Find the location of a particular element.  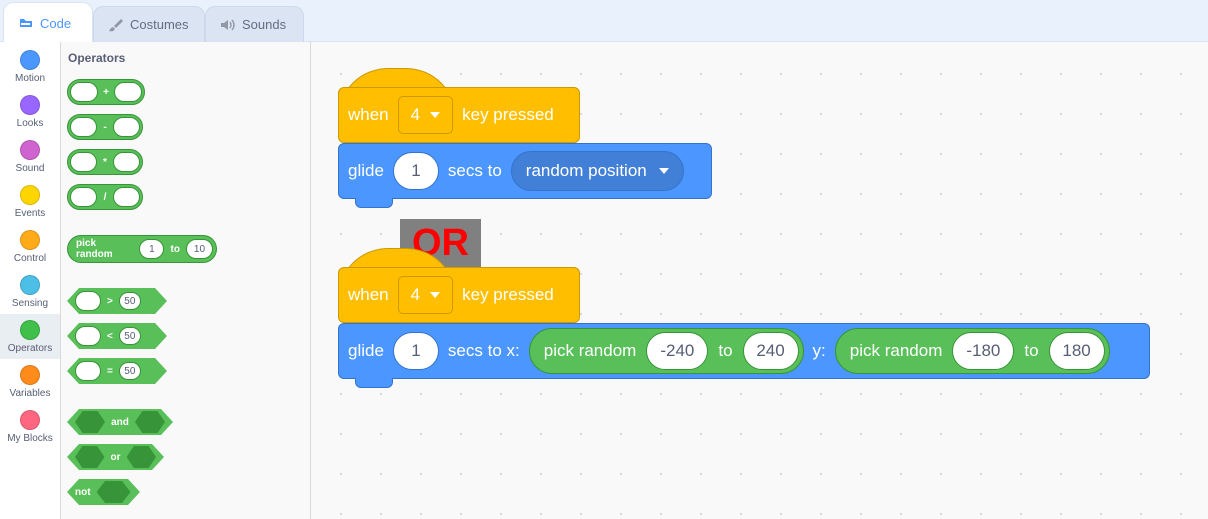

y-from-input: -180 is located at coordinates (983, 351).